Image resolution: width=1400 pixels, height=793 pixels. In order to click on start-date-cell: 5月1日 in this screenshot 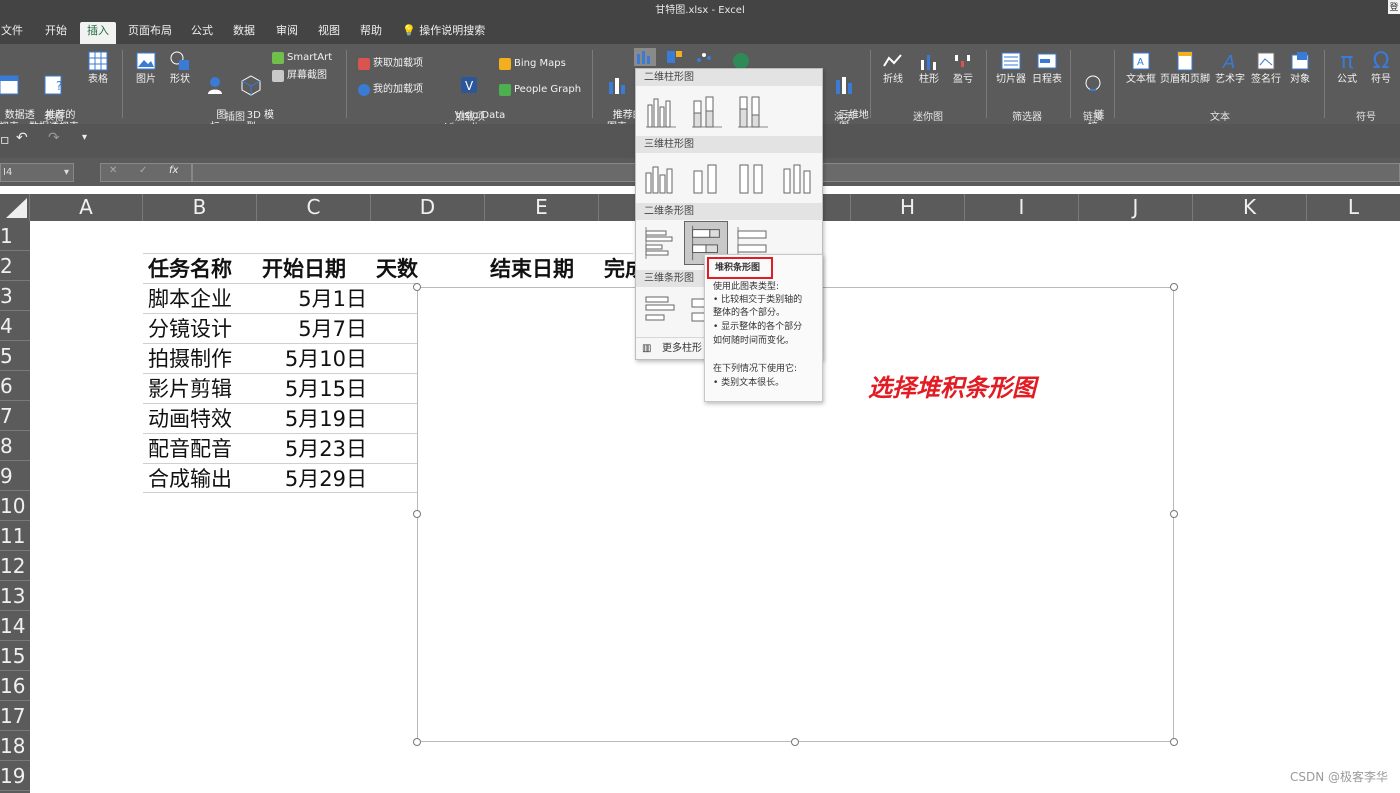, I will do `click(312, 299)`.